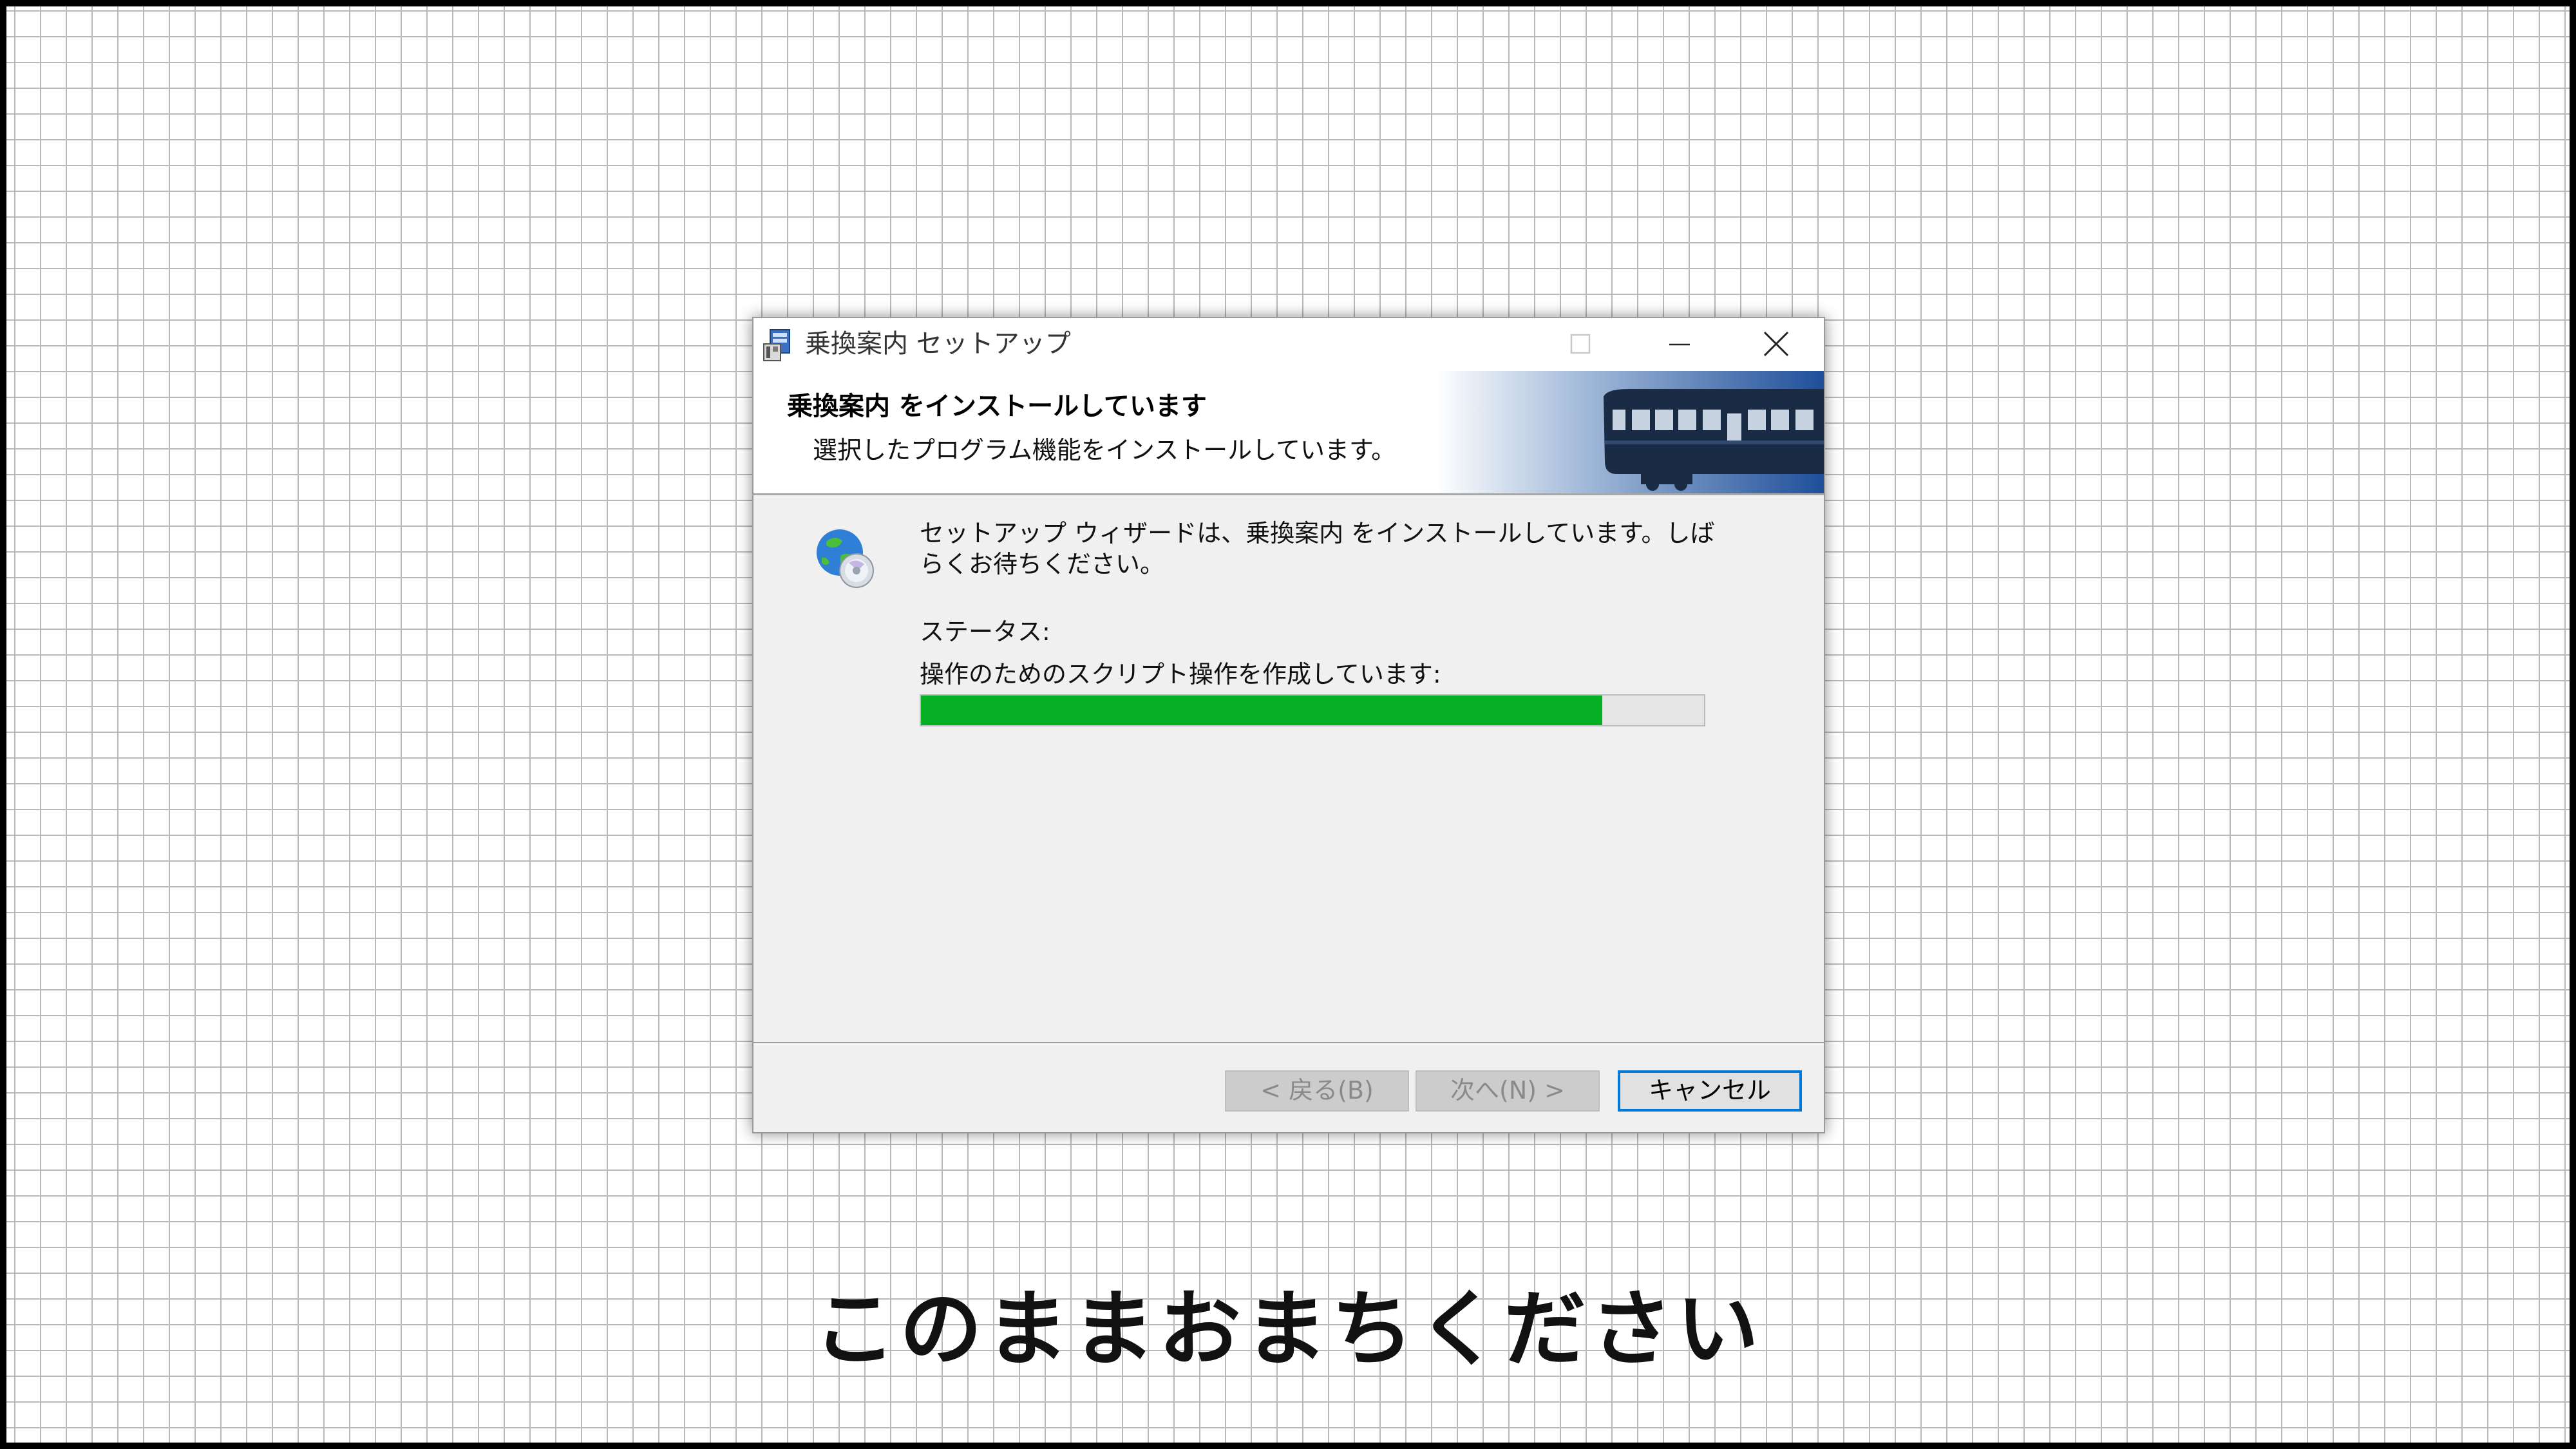  What do you see at coordinates (1288, 1330) in the screenshot?
I see `wait-caption: このままおまちください` at bounding box center [1288, 1330].